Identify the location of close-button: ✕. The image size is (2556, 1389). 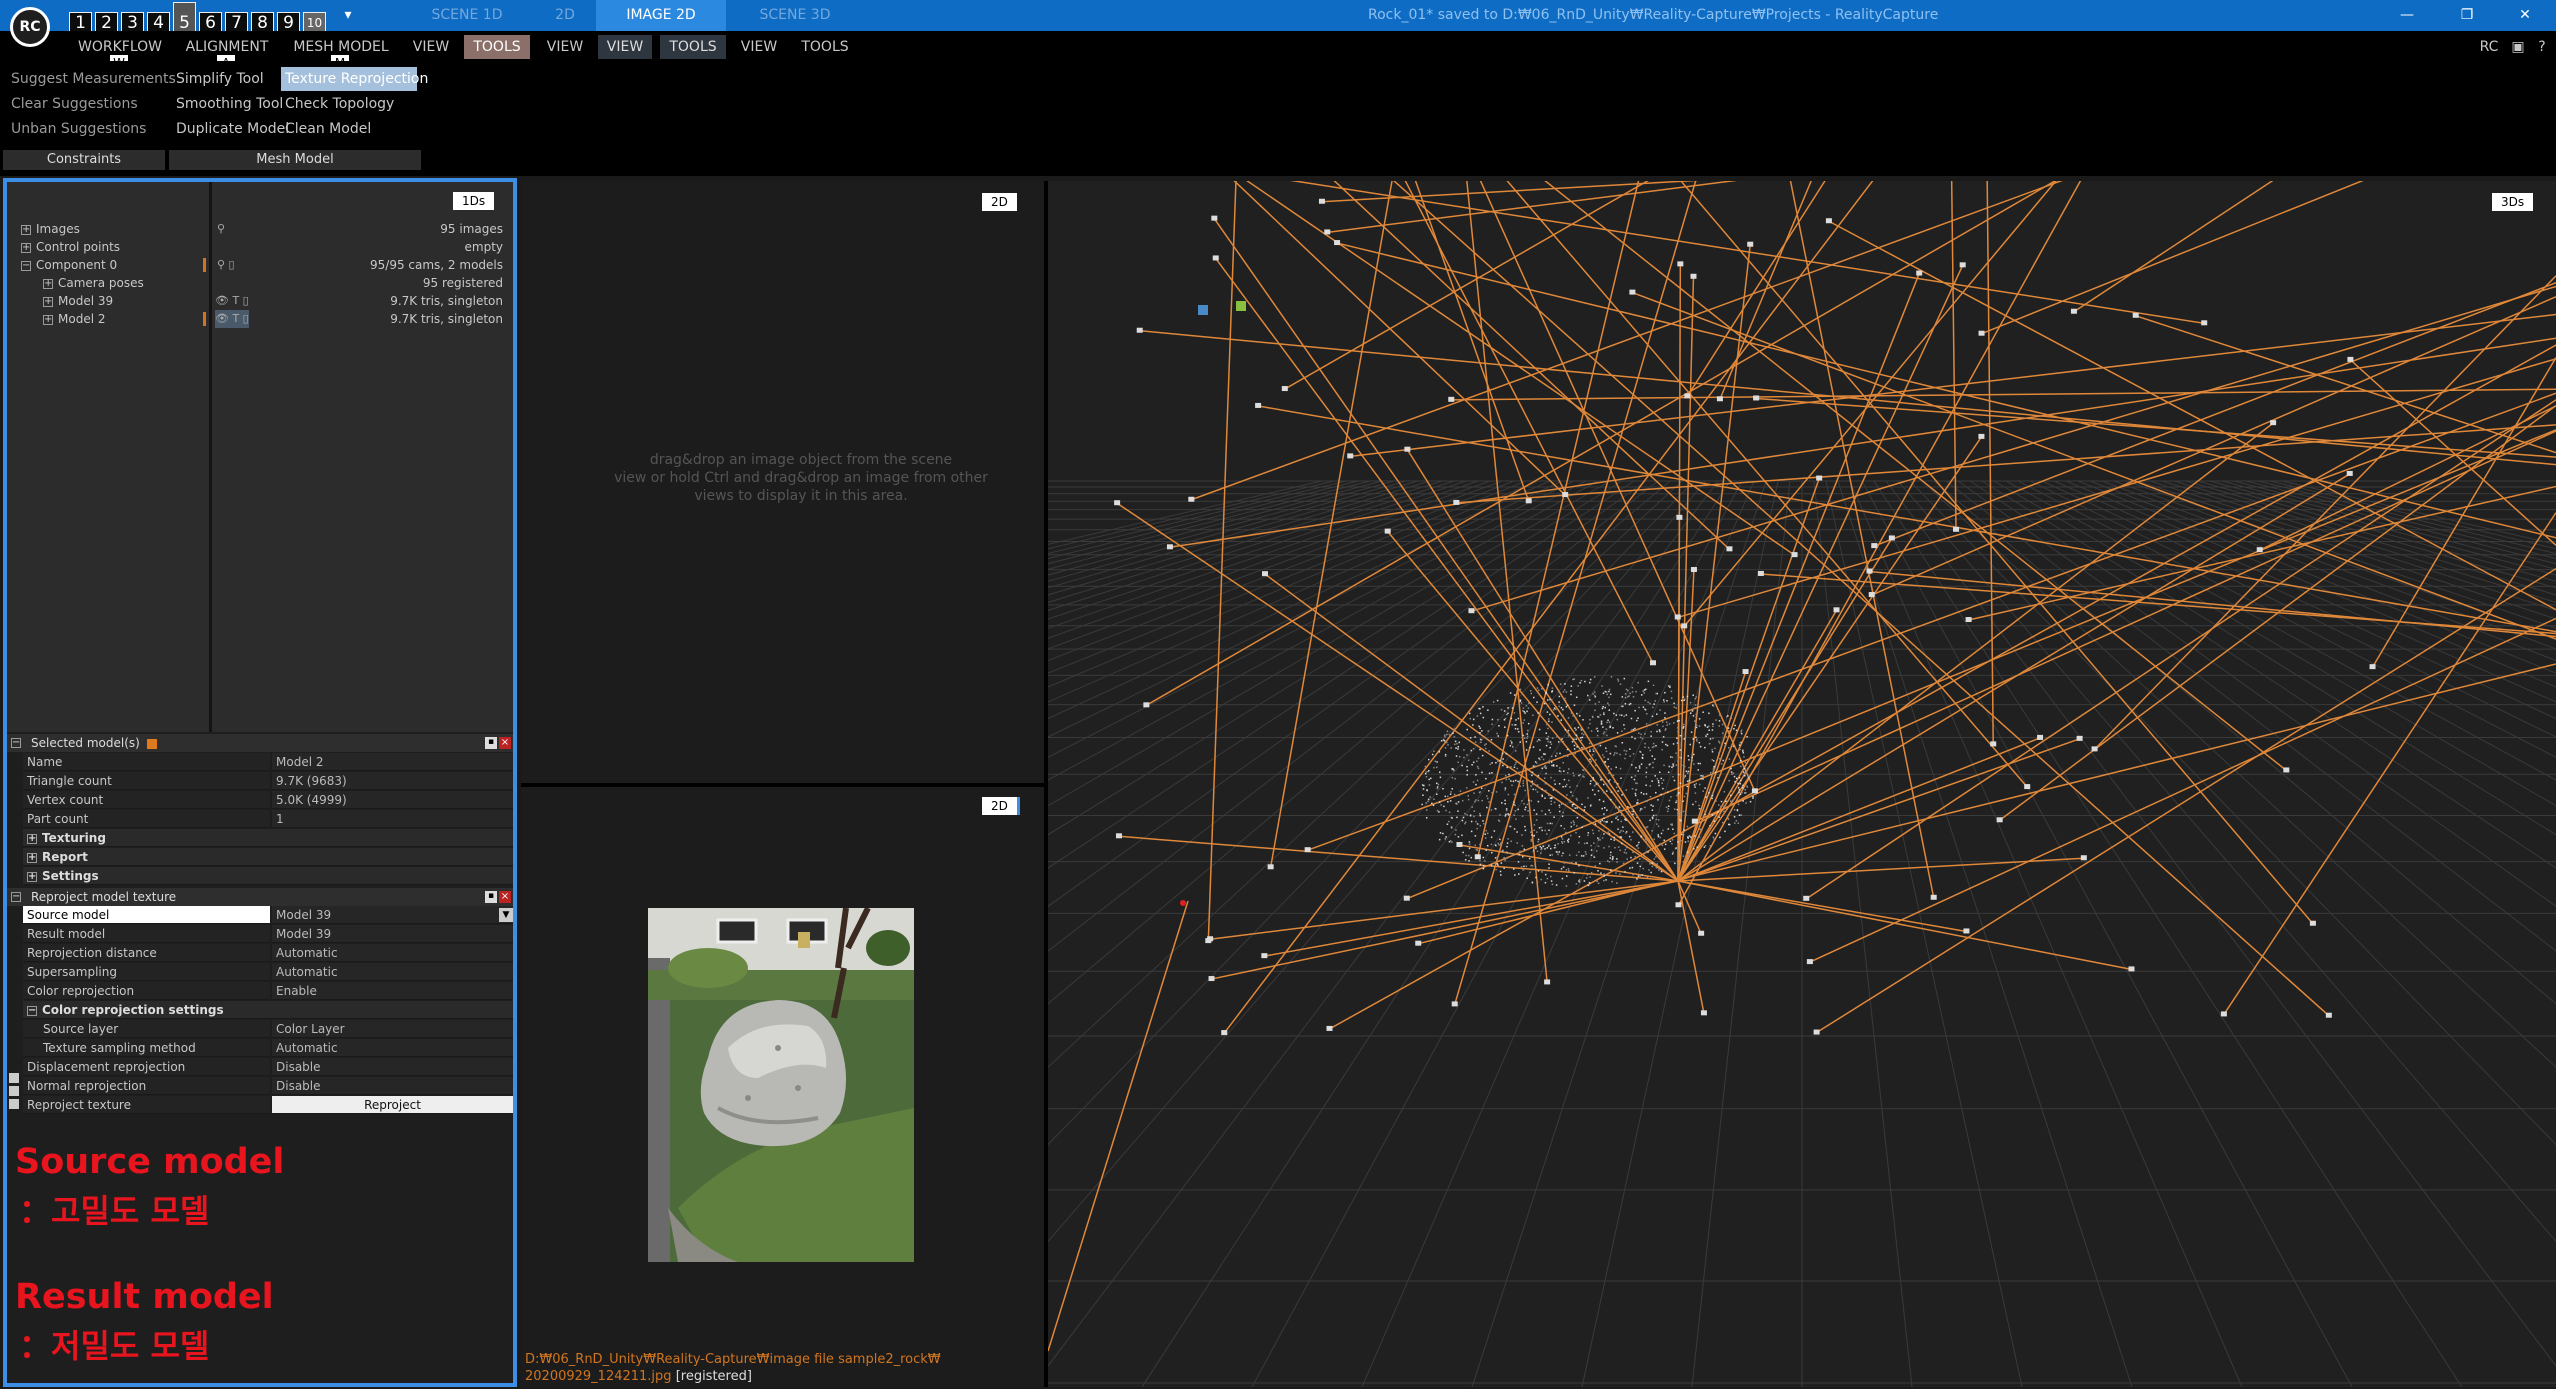
(2525, 15).